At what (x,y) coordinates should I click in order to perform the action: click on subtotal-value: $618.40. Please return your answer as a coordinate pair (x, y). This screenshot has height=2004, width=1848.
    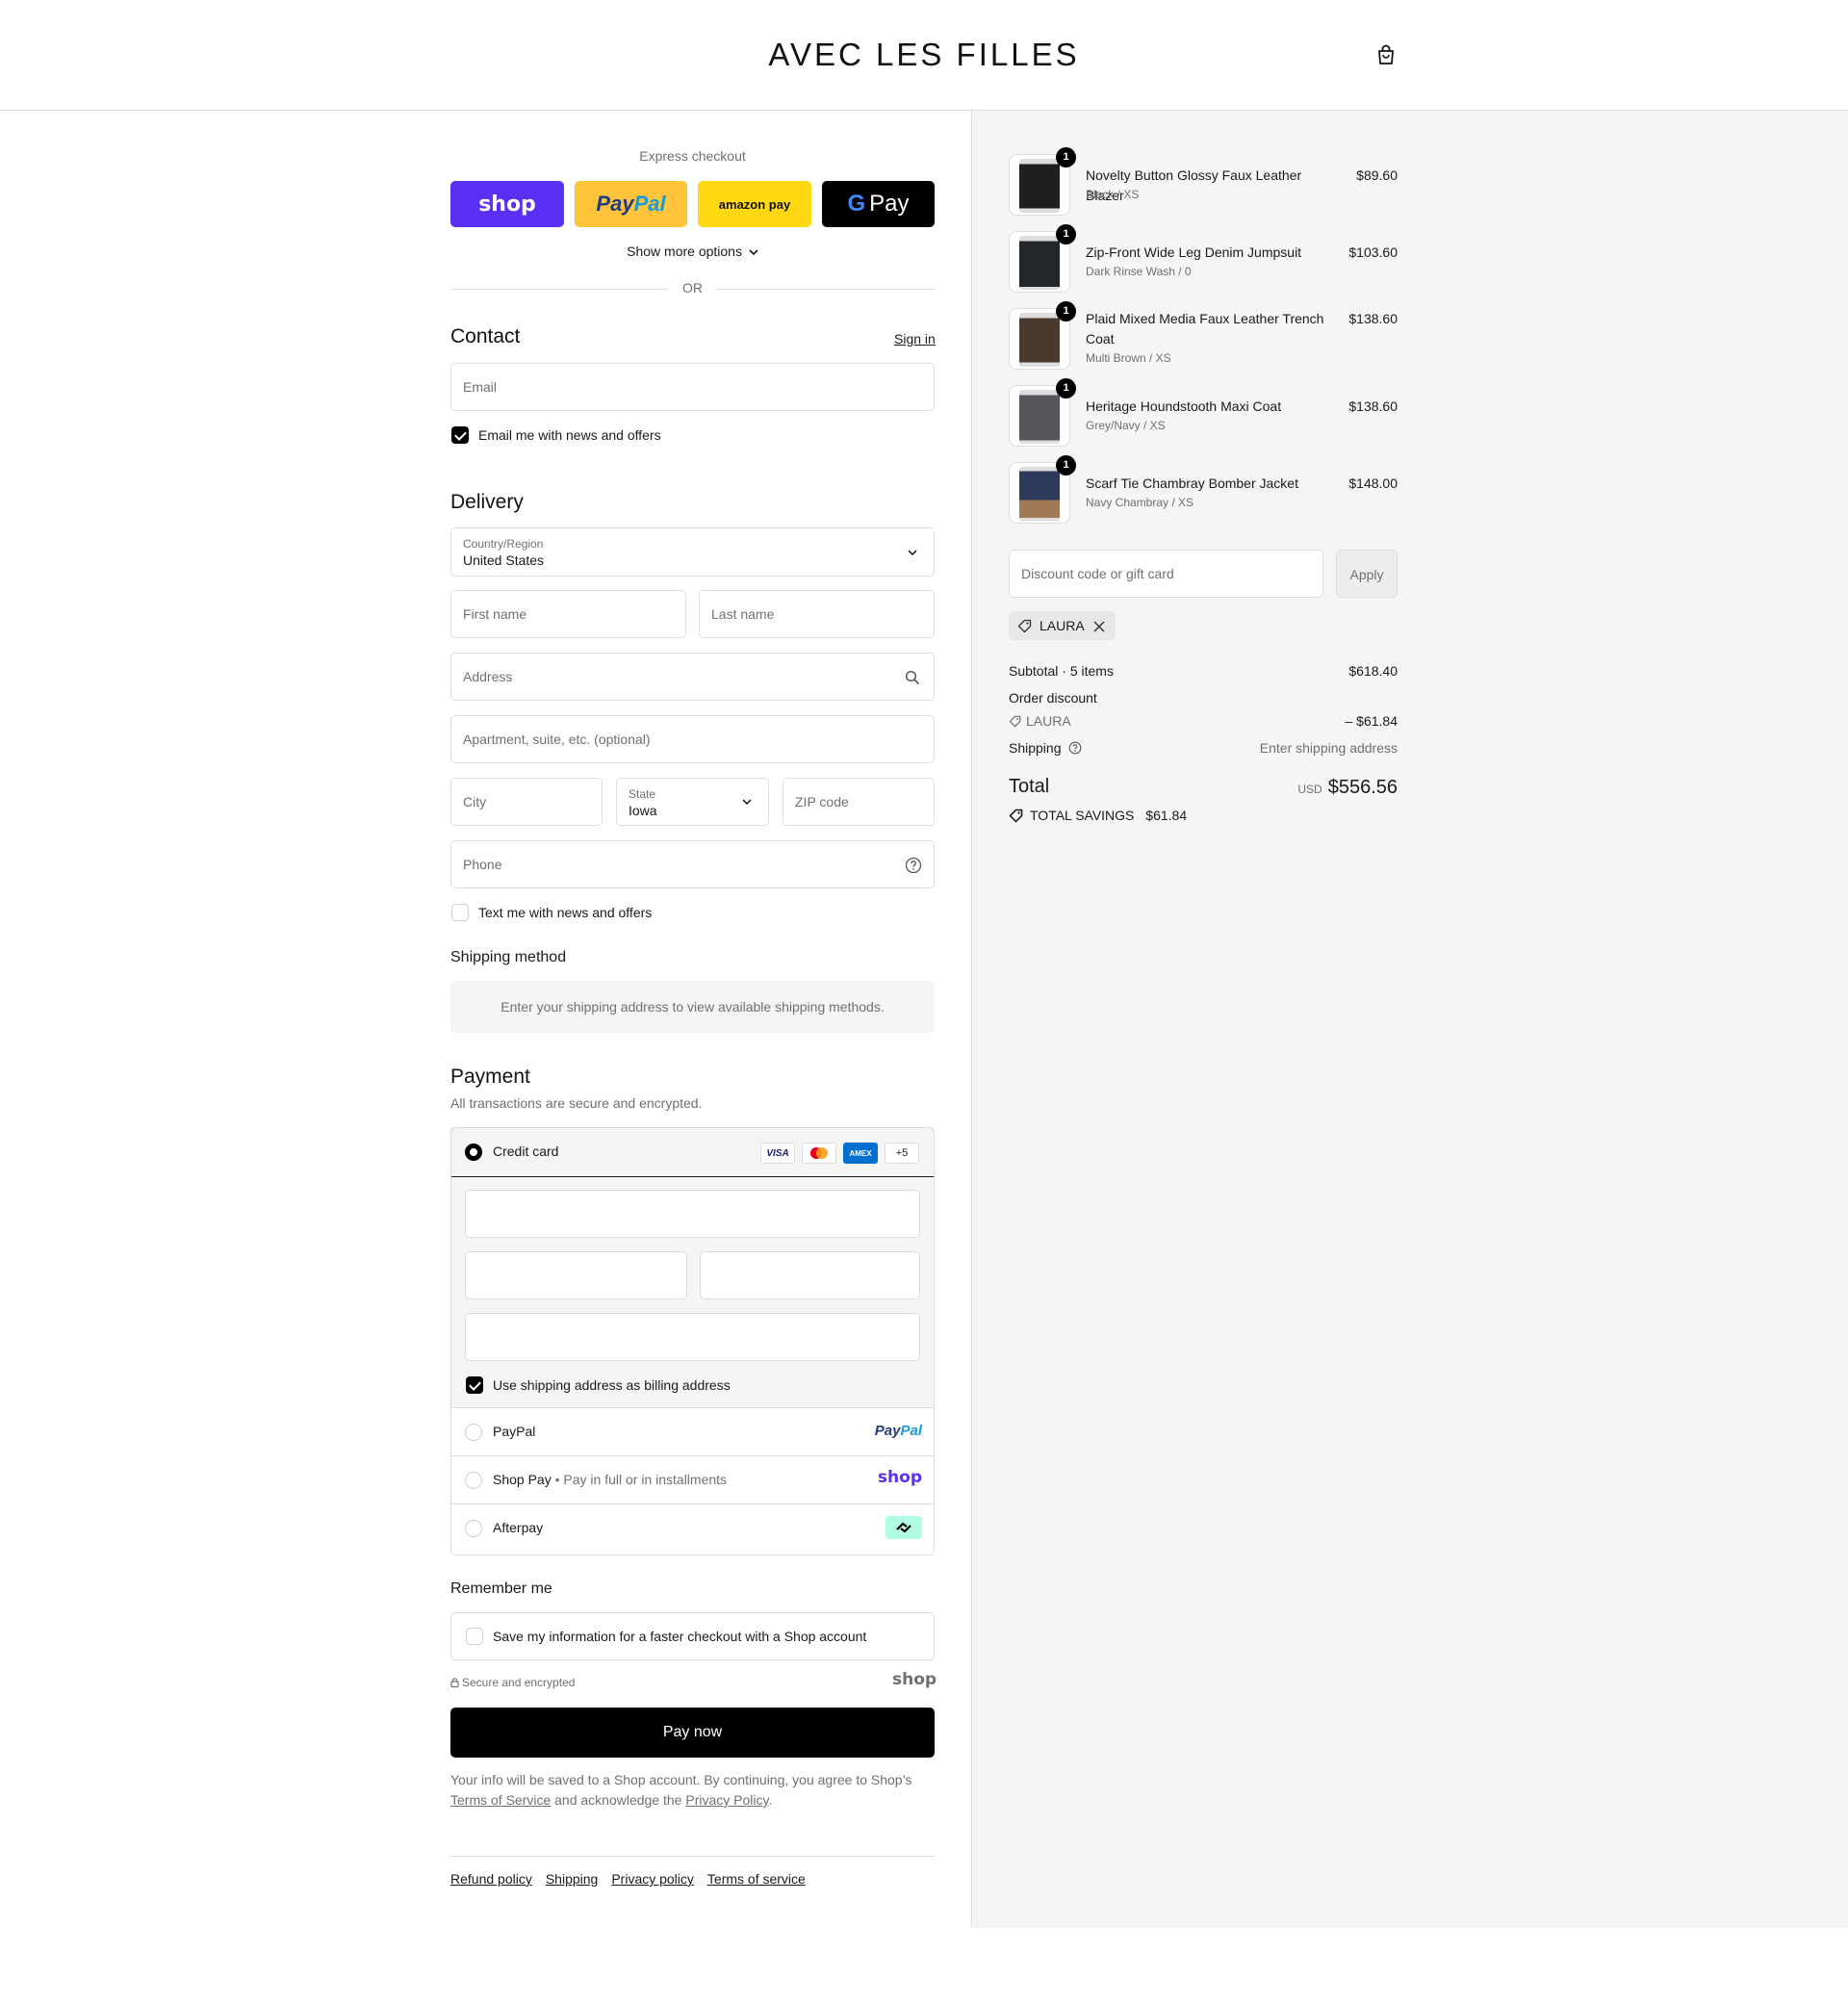
    Looking at the image, I should click on (1373, 671).